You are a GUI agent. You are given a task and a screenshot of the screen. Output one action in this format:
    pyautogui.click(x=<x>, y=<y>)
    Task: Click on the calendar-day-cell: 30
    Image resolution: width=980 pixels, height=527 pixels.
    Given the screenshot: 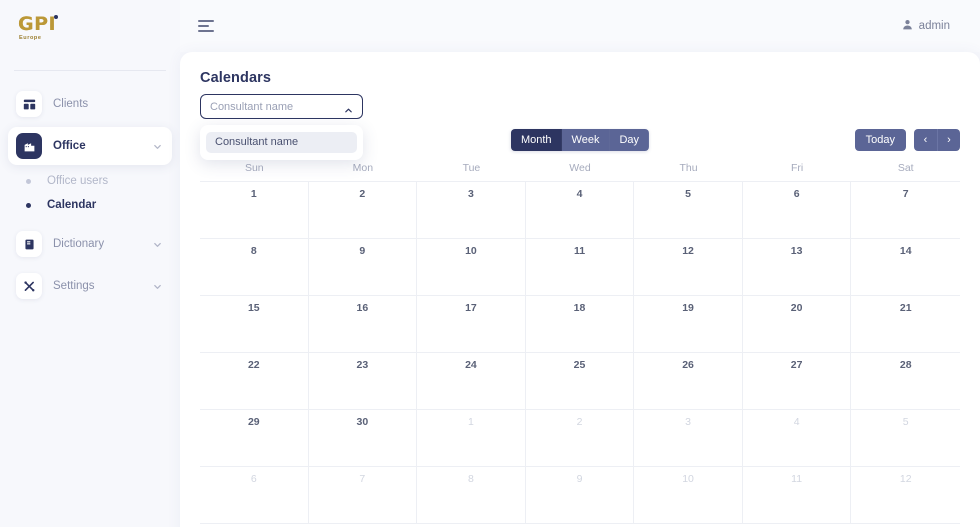 What is the action you would take?
    pyautogui.click(x=363, y=438)
    